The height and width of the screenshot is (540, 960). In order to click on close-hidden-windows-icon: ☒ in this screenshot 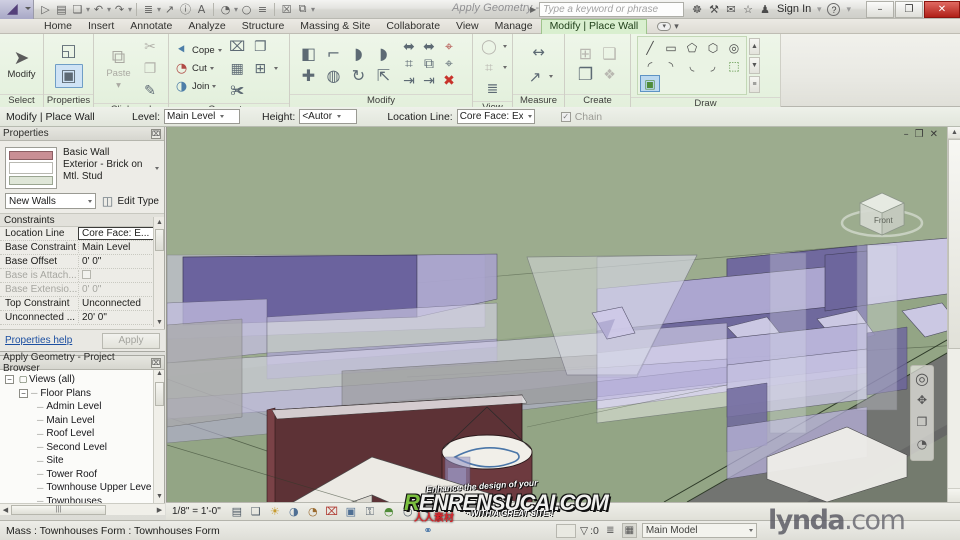, I will do `click(286, 9)`.